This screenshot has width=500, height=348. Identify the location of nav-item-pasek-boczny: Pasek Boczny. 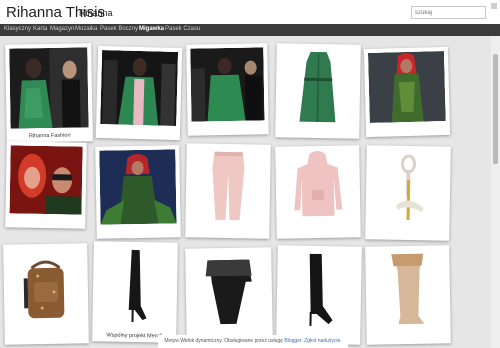
(119, 29).